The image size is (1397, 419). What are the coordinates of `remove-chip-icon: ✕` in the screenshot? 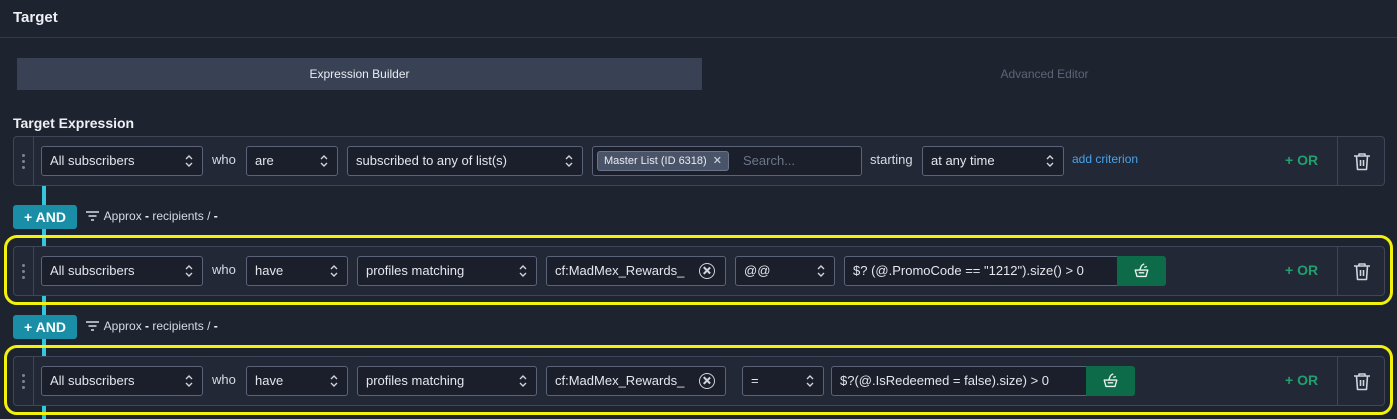 It's located at (717, 161).